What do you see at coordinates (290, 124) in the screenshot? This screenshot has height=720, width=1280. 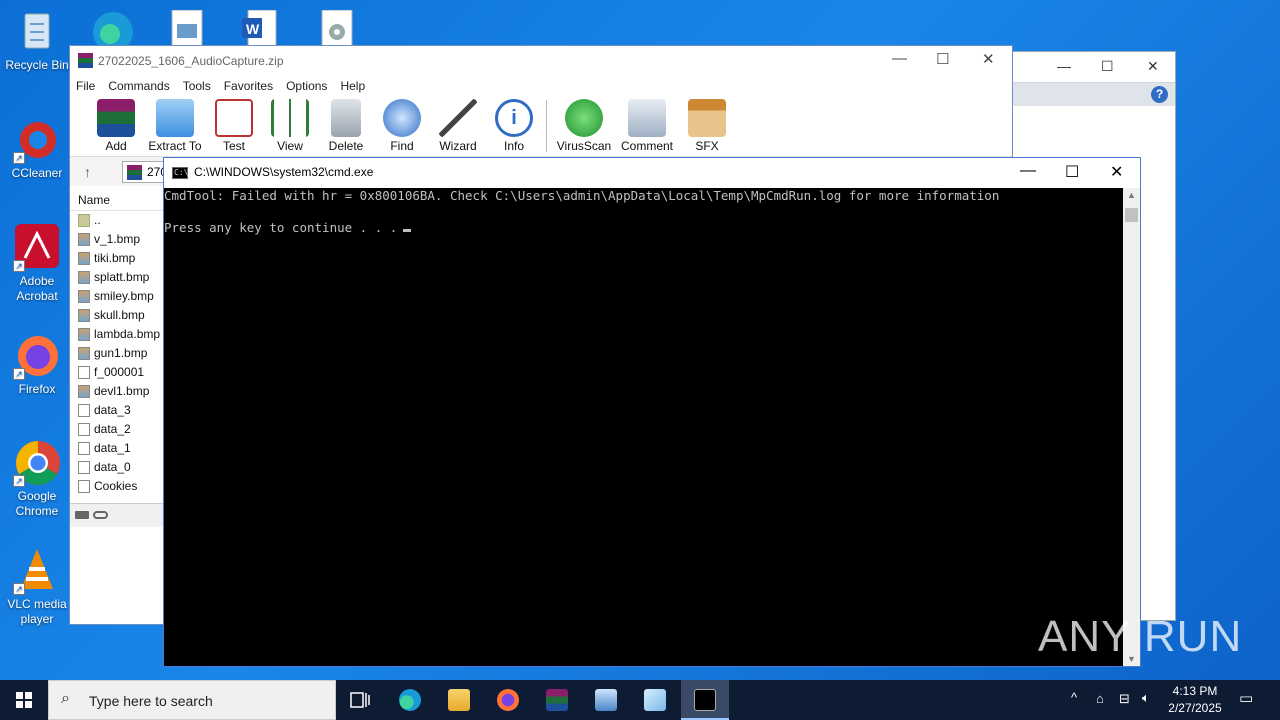 I see `view-button: View` at bounding box center [290, 124].